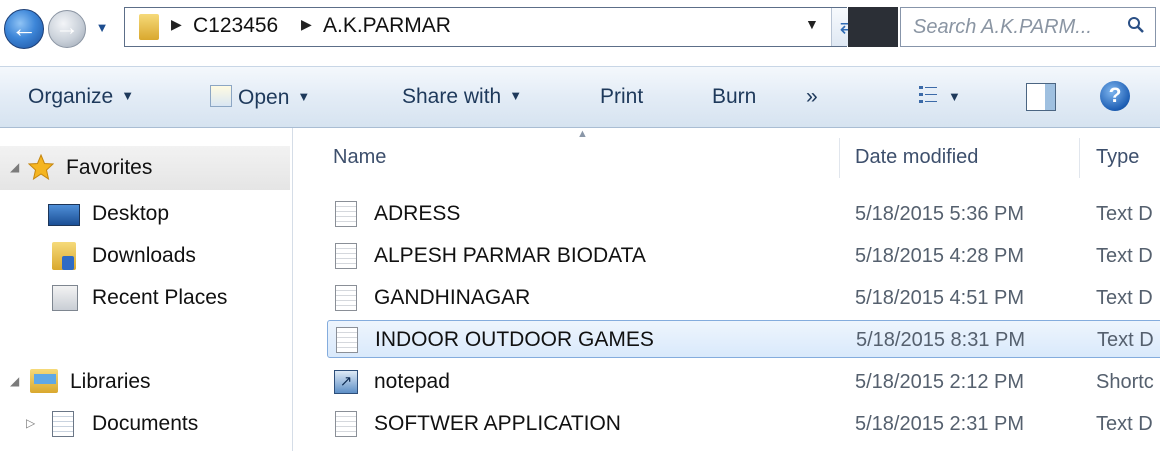 The height and width of the screenshot is (451, 1160). I want to click on nav-recent-places: Recent Places, so click(168, 297).